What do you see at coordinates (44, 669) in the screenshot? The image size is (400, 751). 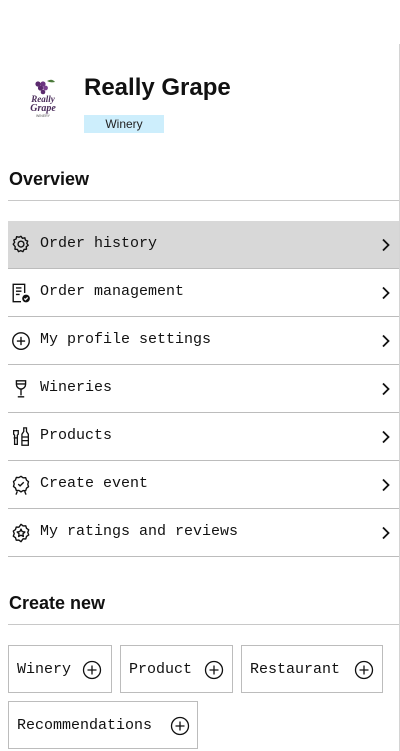 I see `create-button-label: Winery` at bounding box center [44, 669].